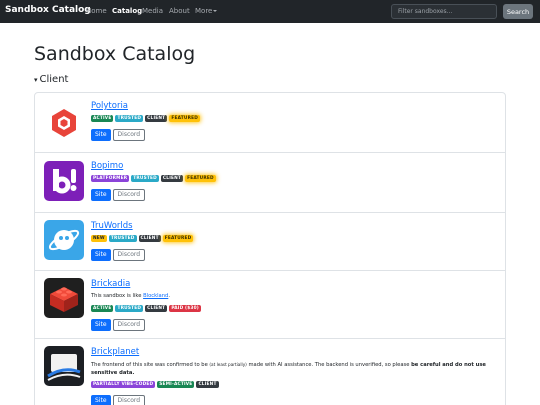 Image resolution: width=540 pixels, height=405 pixels. What do you see at coordinates (36, 80) in the screenshot?
I see `disclosure-triangle-icon: ▾` at bounding box center [36, 80].